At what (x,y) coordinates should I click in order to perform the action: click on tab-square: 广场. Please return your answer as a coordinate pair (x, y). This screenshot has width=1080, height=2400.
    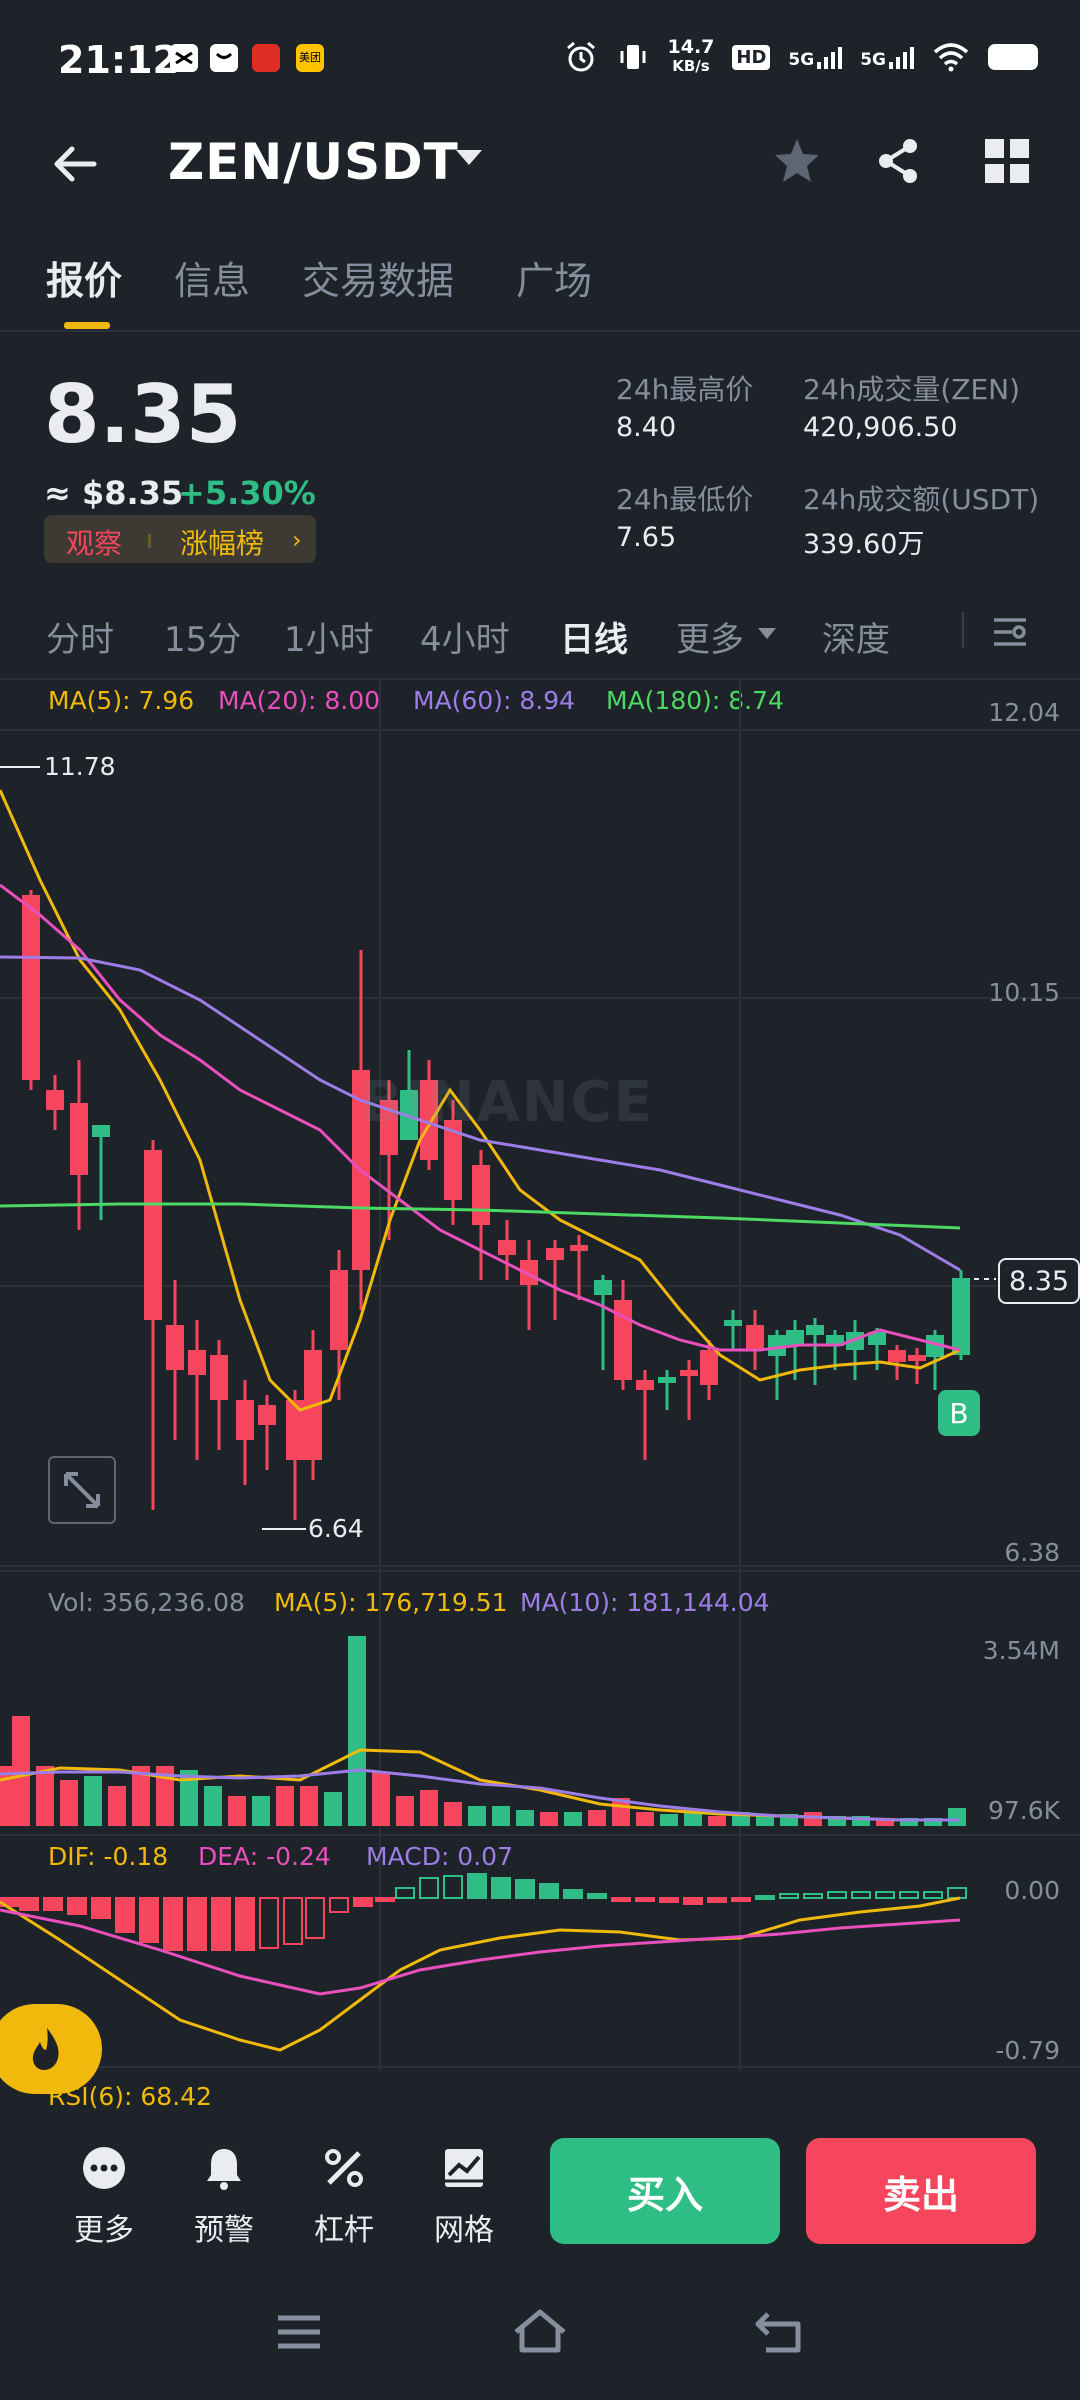
    Looking at the image, I should click on (554, 277).